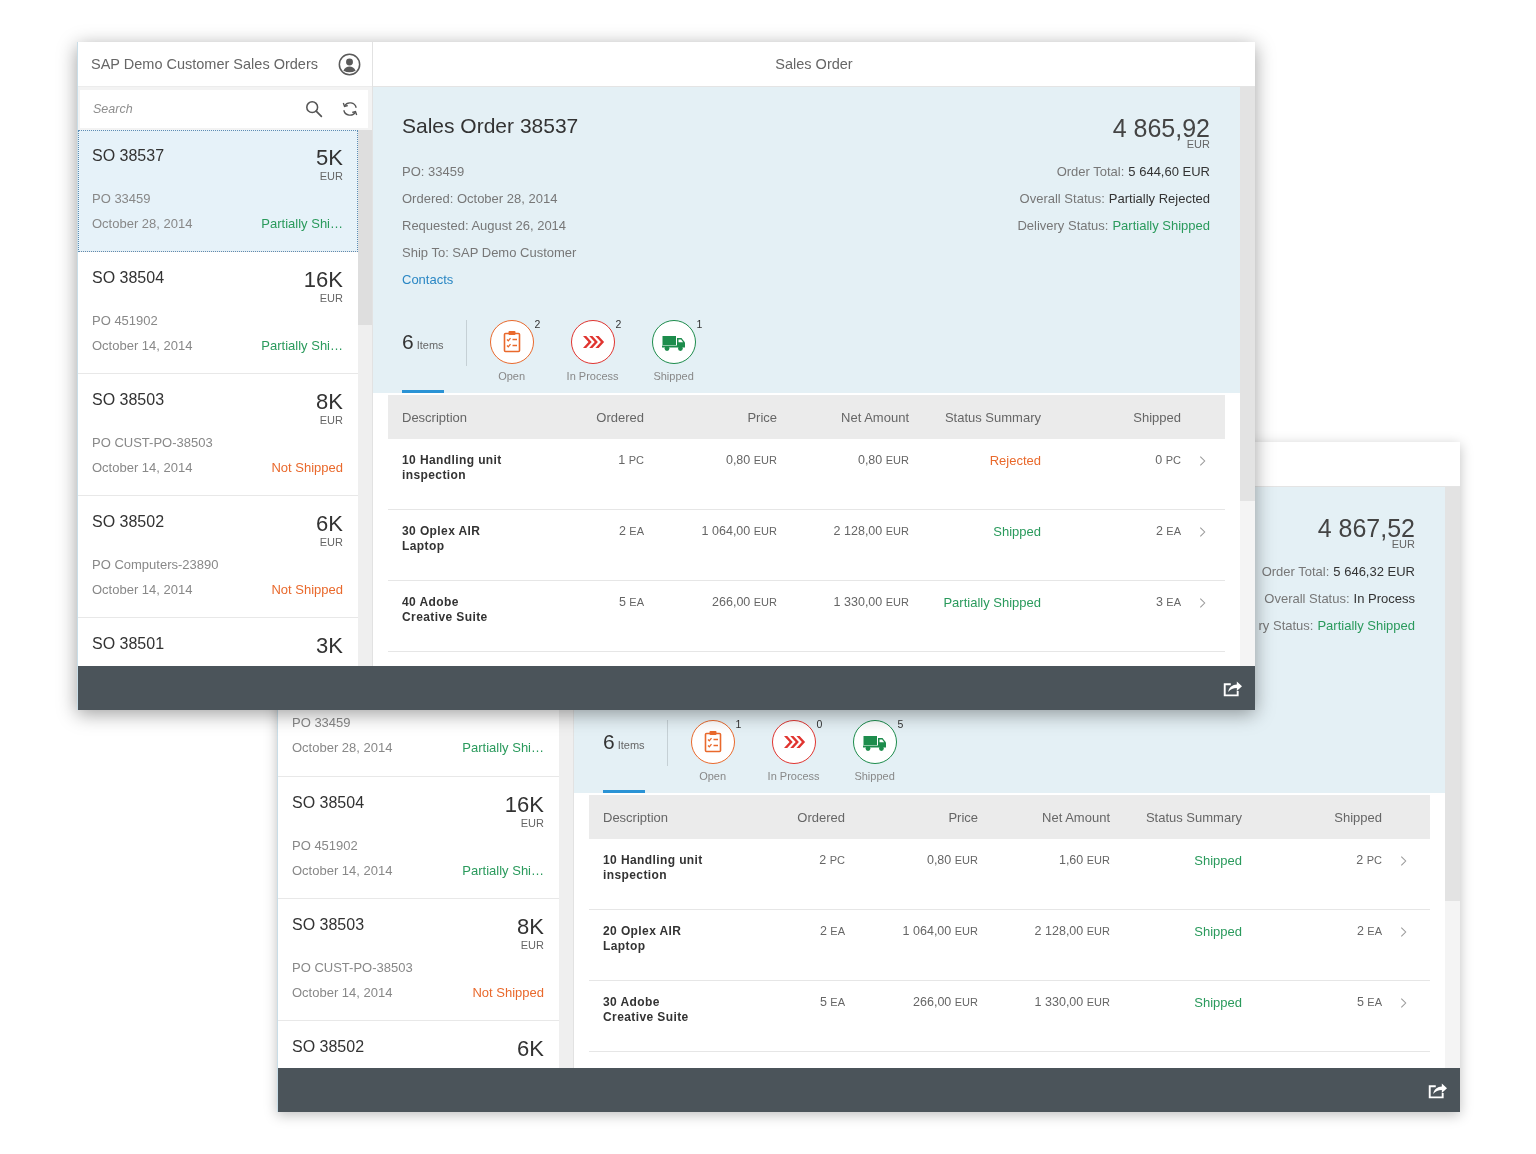 This screenshot has width=1536, height=1154. I want to click on search-field: Search, so click(224, 109).